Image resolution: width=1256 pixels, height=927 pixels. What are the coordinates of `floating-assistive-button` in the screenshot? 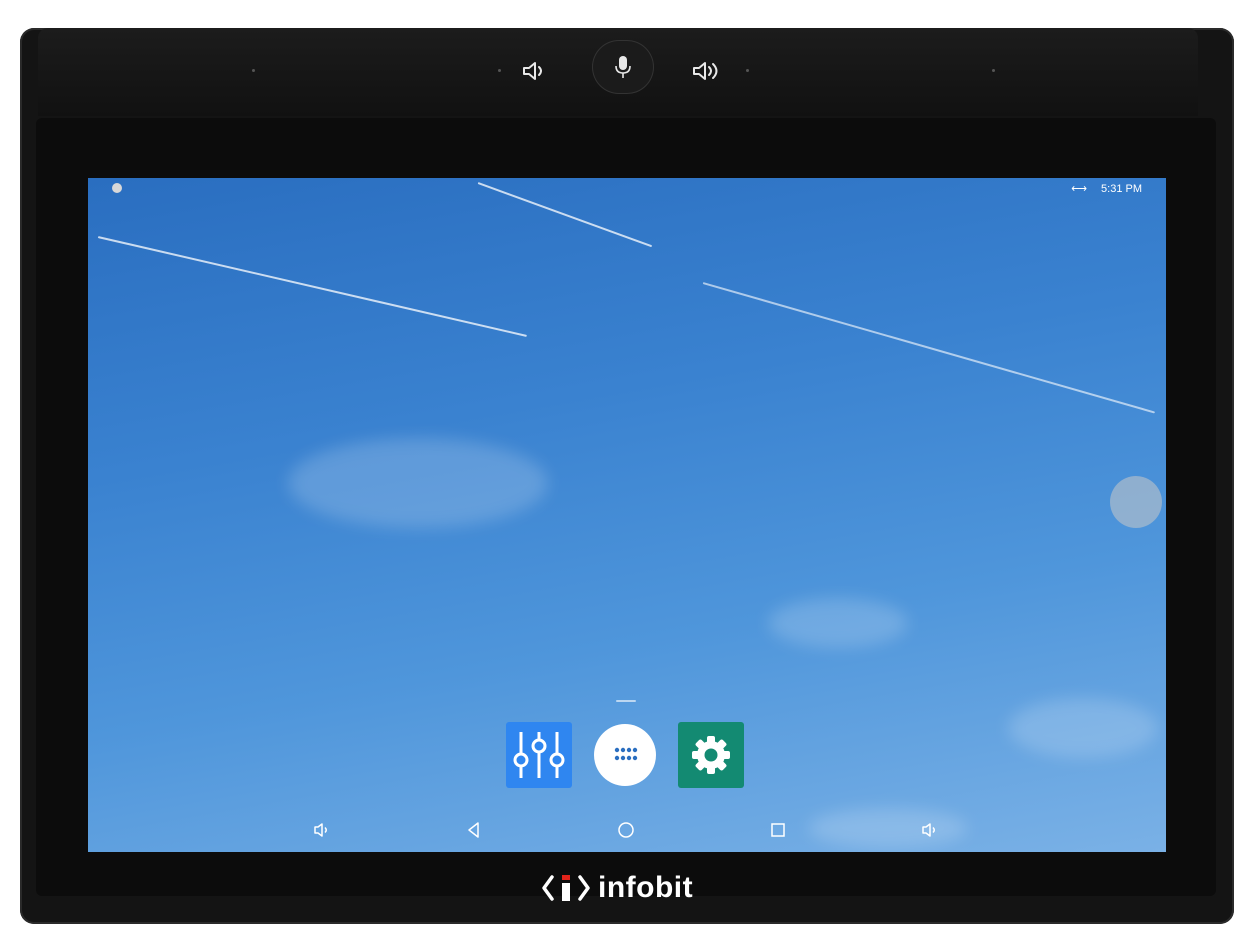 It's located at (1136, 502).